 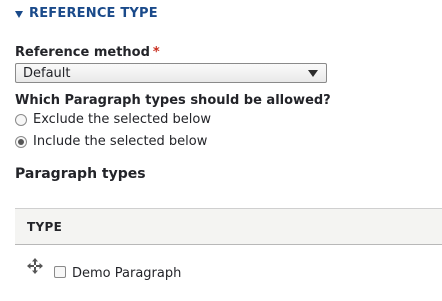 I want to click on radio-include-option: Include the selected below, so click(x=111, y=141).